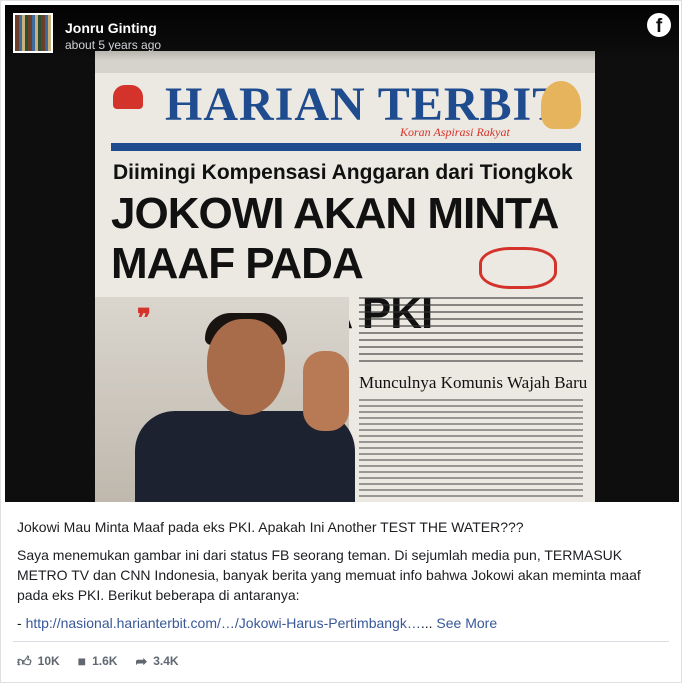 The image size is (682, 683). Describe the element at coordinates (141, 660) in the screenshot. I see `share-icon: ➦` at that location.